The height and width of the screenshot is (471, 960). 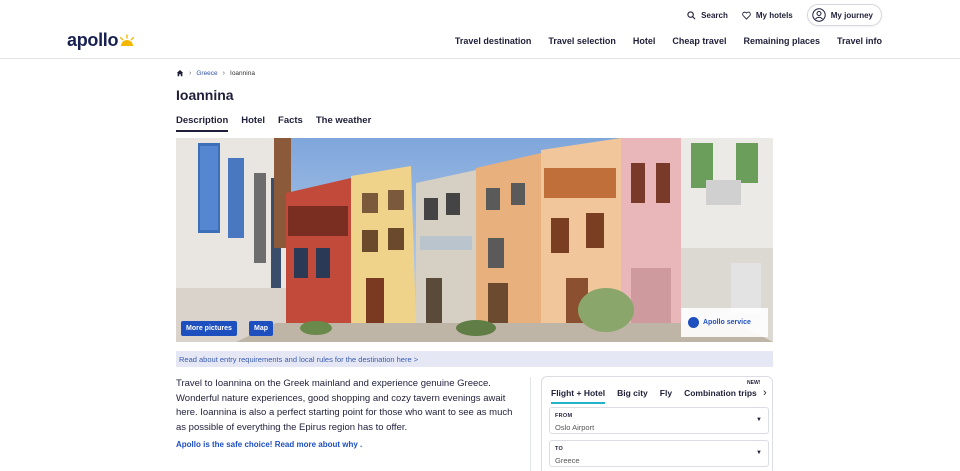 I want to click on tab-big-city: Big city, so click(x=632, y=396).